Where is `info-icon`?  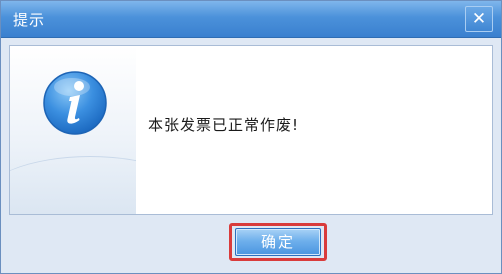
info-icon is located at coordinates (75, 103).